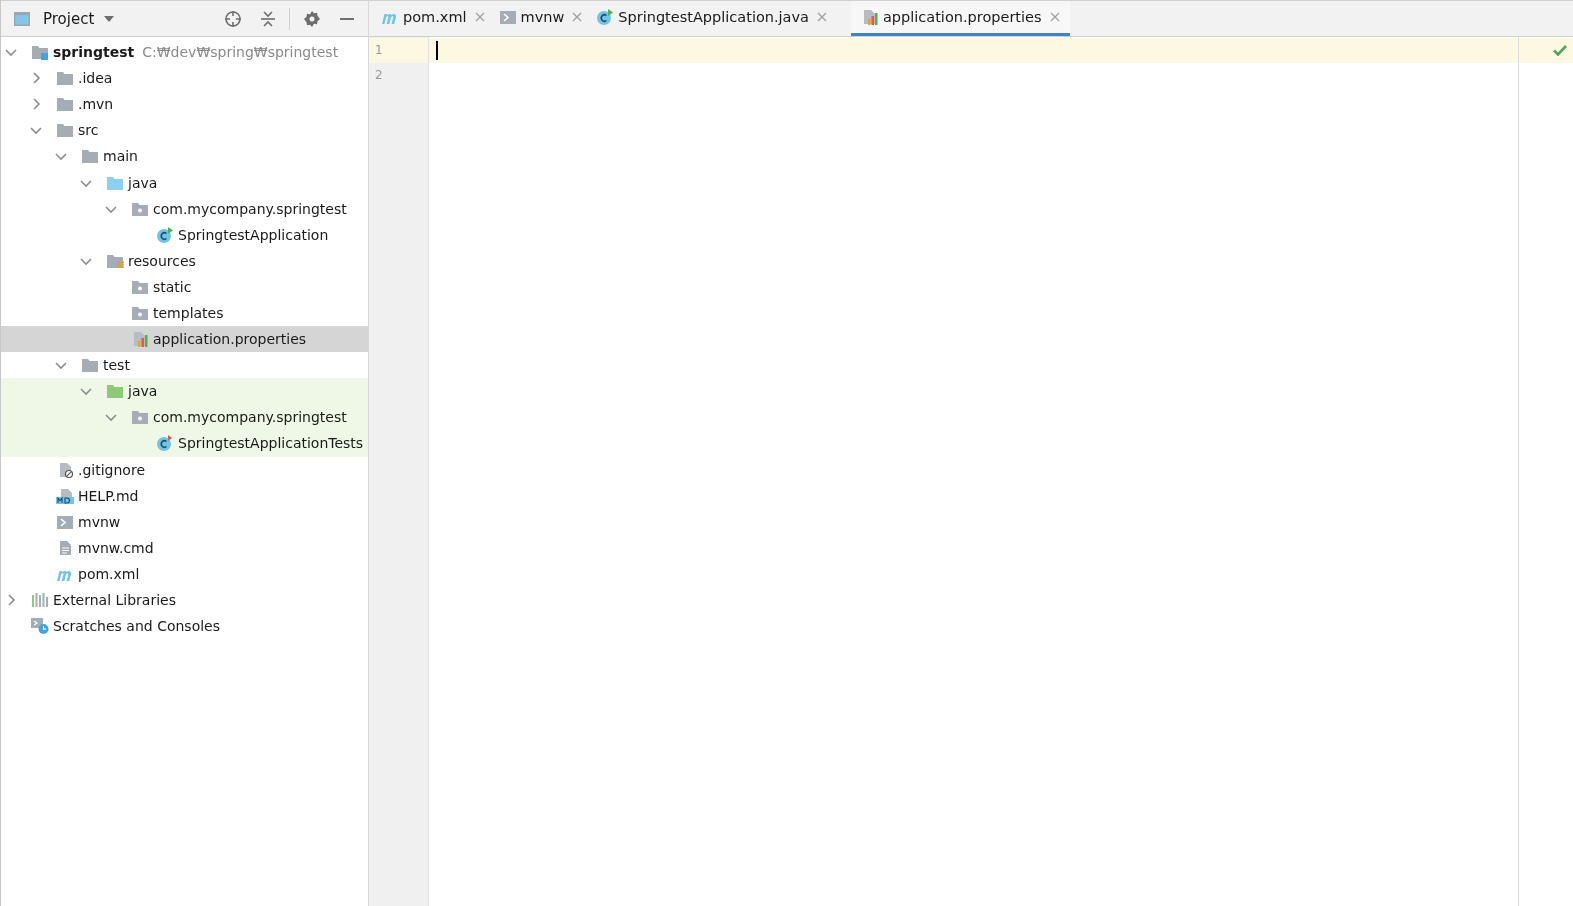 The width and height of the screenshot is (1573, 906). What do you see at coordinates (240, 52) in the screenshot?
I see `project-path: C:₩dev₩spring₩springtest` at bounding box center [240, 52].